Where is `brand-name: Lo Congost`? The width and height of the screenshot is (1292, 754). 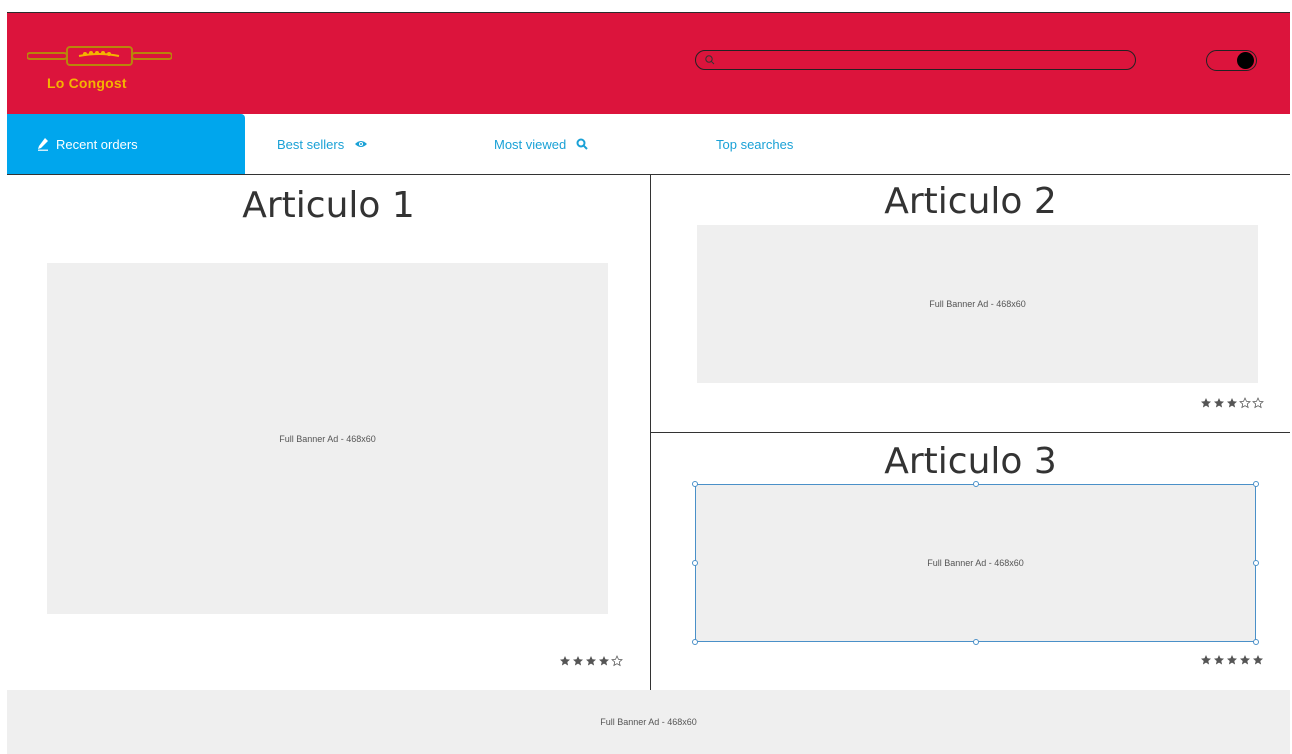 brand-name: Lo Congost is located at coordinates (87, 83).